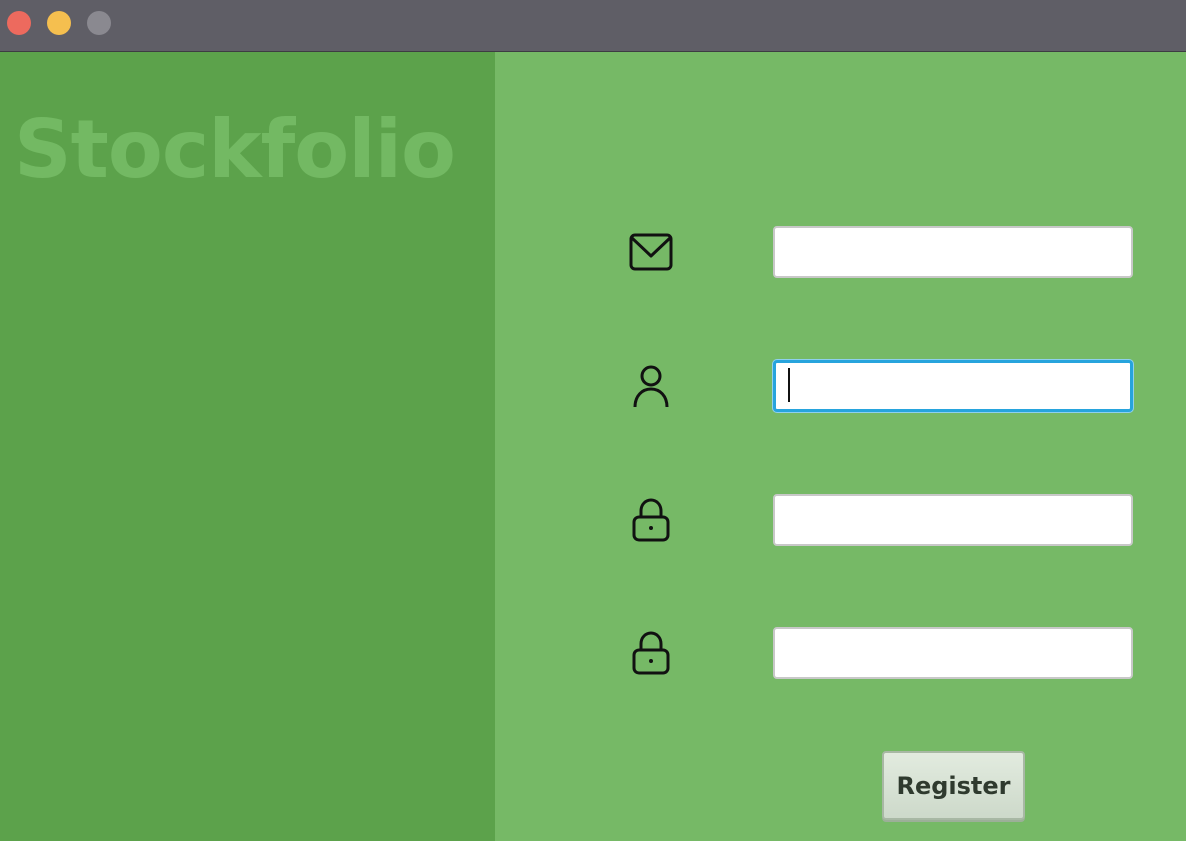 The width and height of the screenshot is (1186, 841). Describe the element at coordinates (789, 385) in the screenshot. I see `text-caret` at that location.